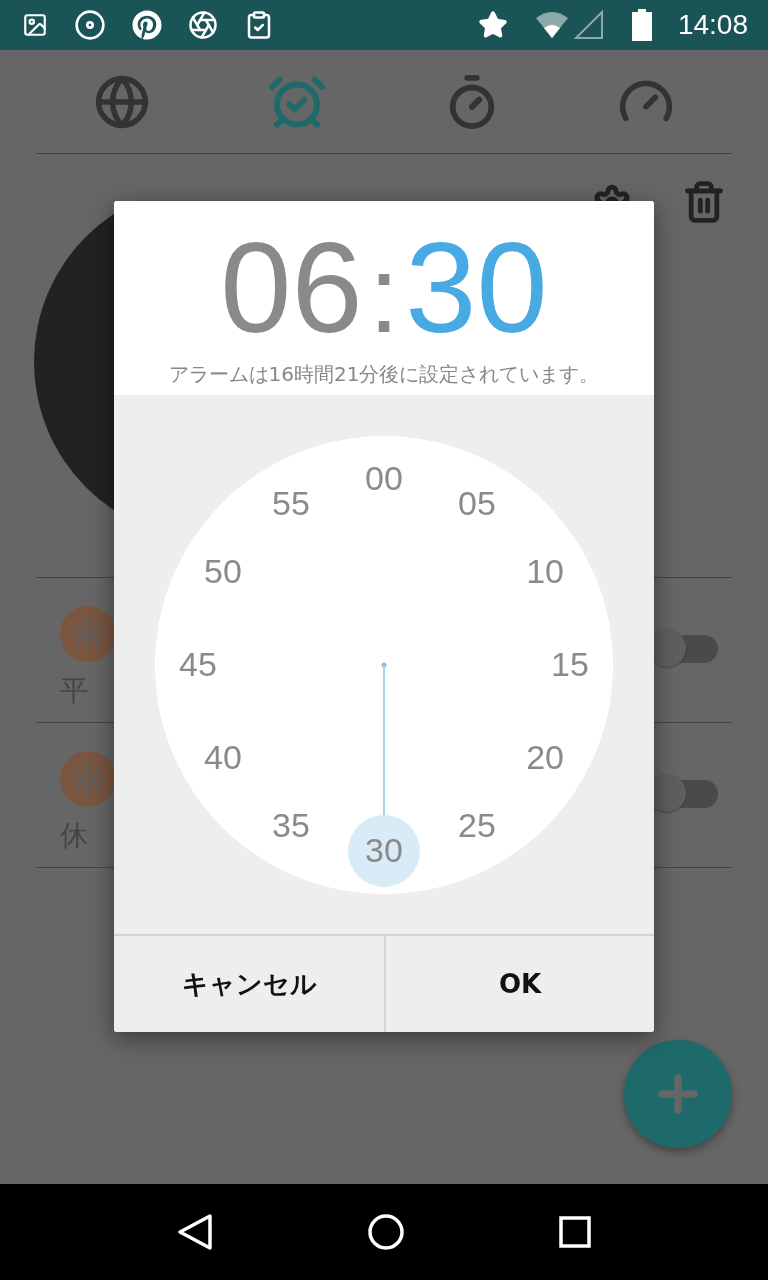 Image resolution: width=768 pixels, height=1280 pixels. I want to click on globe-icon, so click(122, 101).